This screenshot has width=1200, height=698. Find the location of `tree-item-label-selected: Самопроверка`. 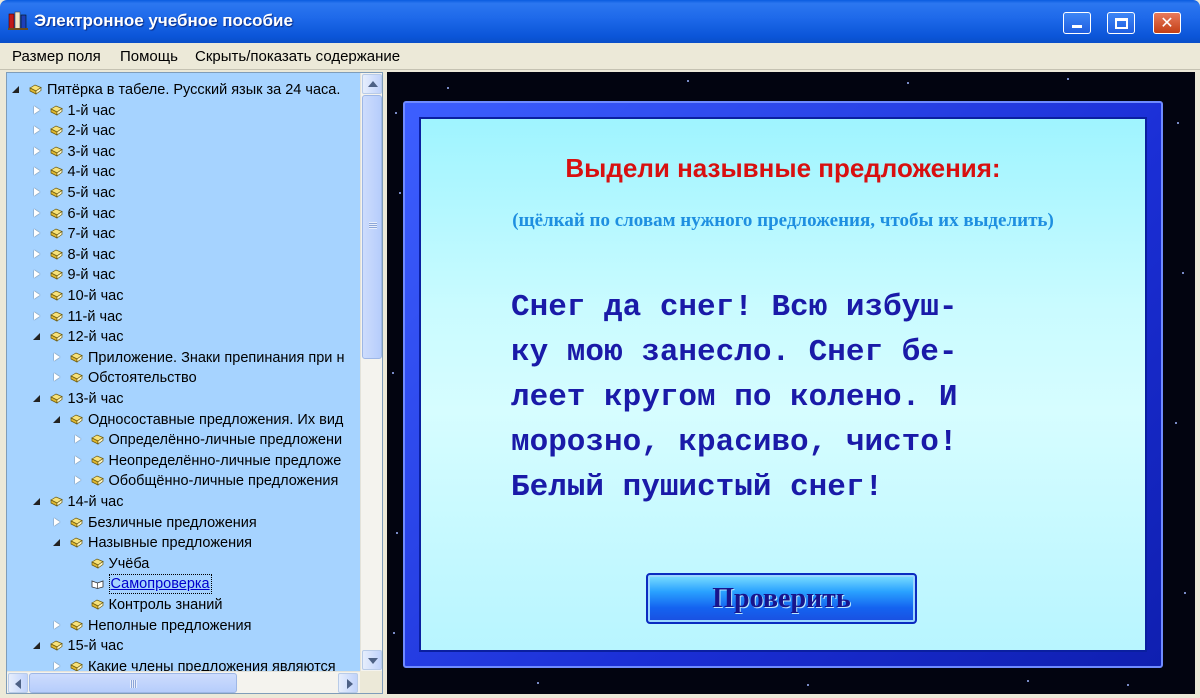

tree-item-label-selected: Самопроверка is located at coordinates (160, 584).